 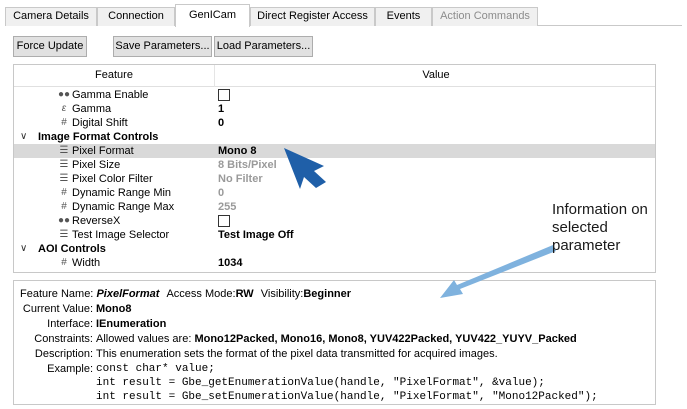 What do you see at coordinates (110, 95) in the screenshot?
I see `row-label: Gamma Enable` at bounding box center [110, 95].